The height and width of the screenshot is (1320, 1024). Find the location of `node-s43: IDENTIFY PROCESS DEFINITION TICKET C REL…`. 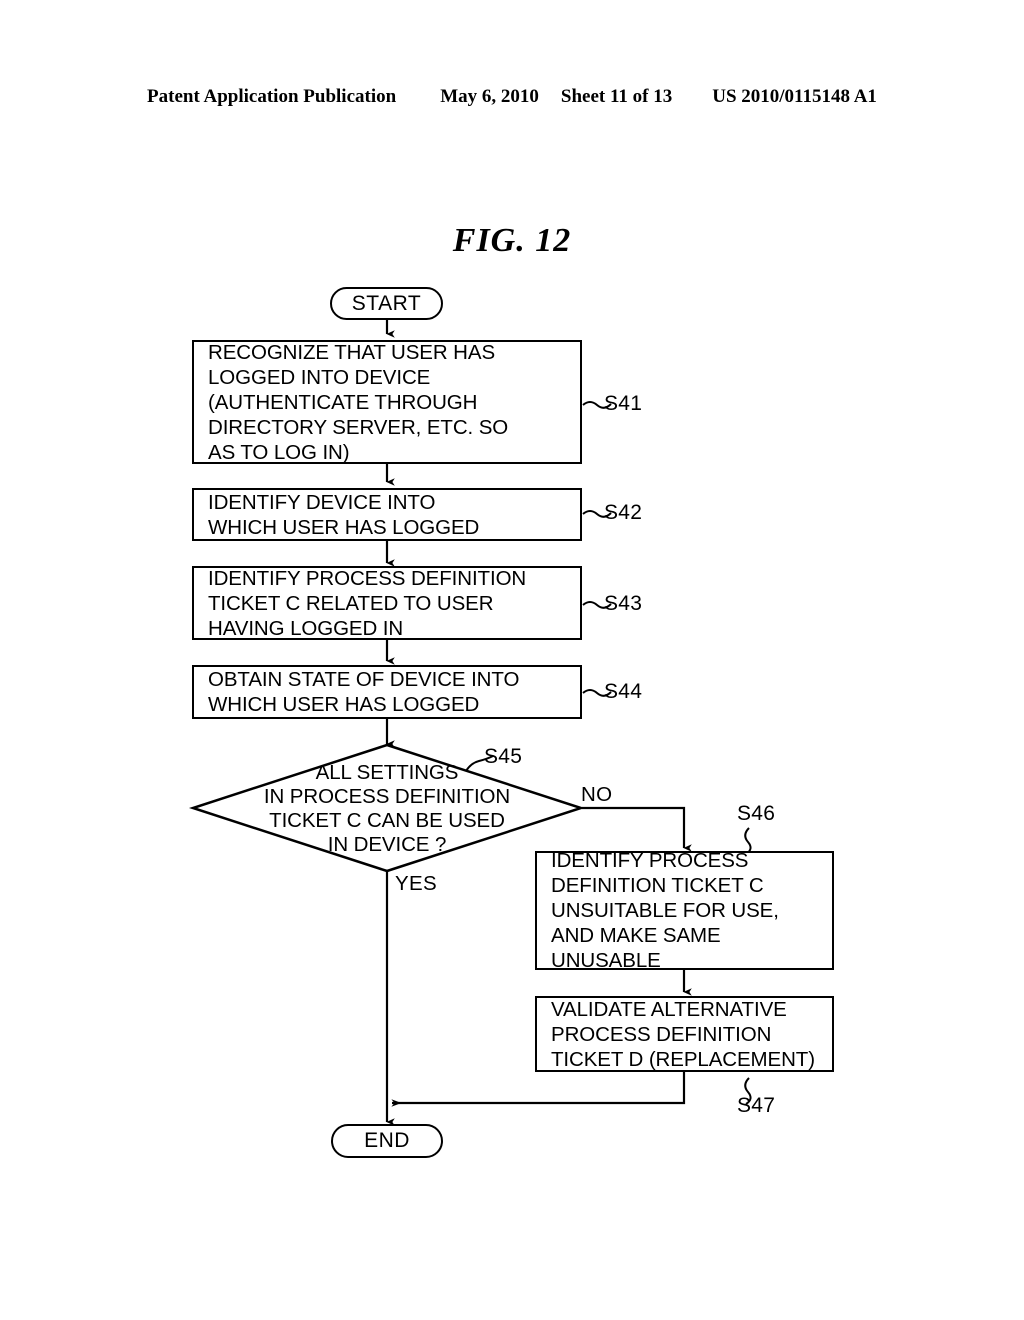

node-s43: IDENTIFY PROCESS DEFINITION TICKET C REL… is located at coordinates (387, 603).